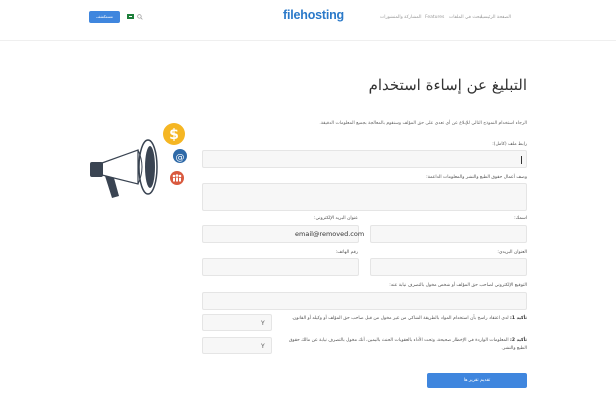 This screenshot has height=404, width=616. What do you see at coordinates (177, 178) in the screenshot?
I see `people-icon` at bounding box center [177, 178].